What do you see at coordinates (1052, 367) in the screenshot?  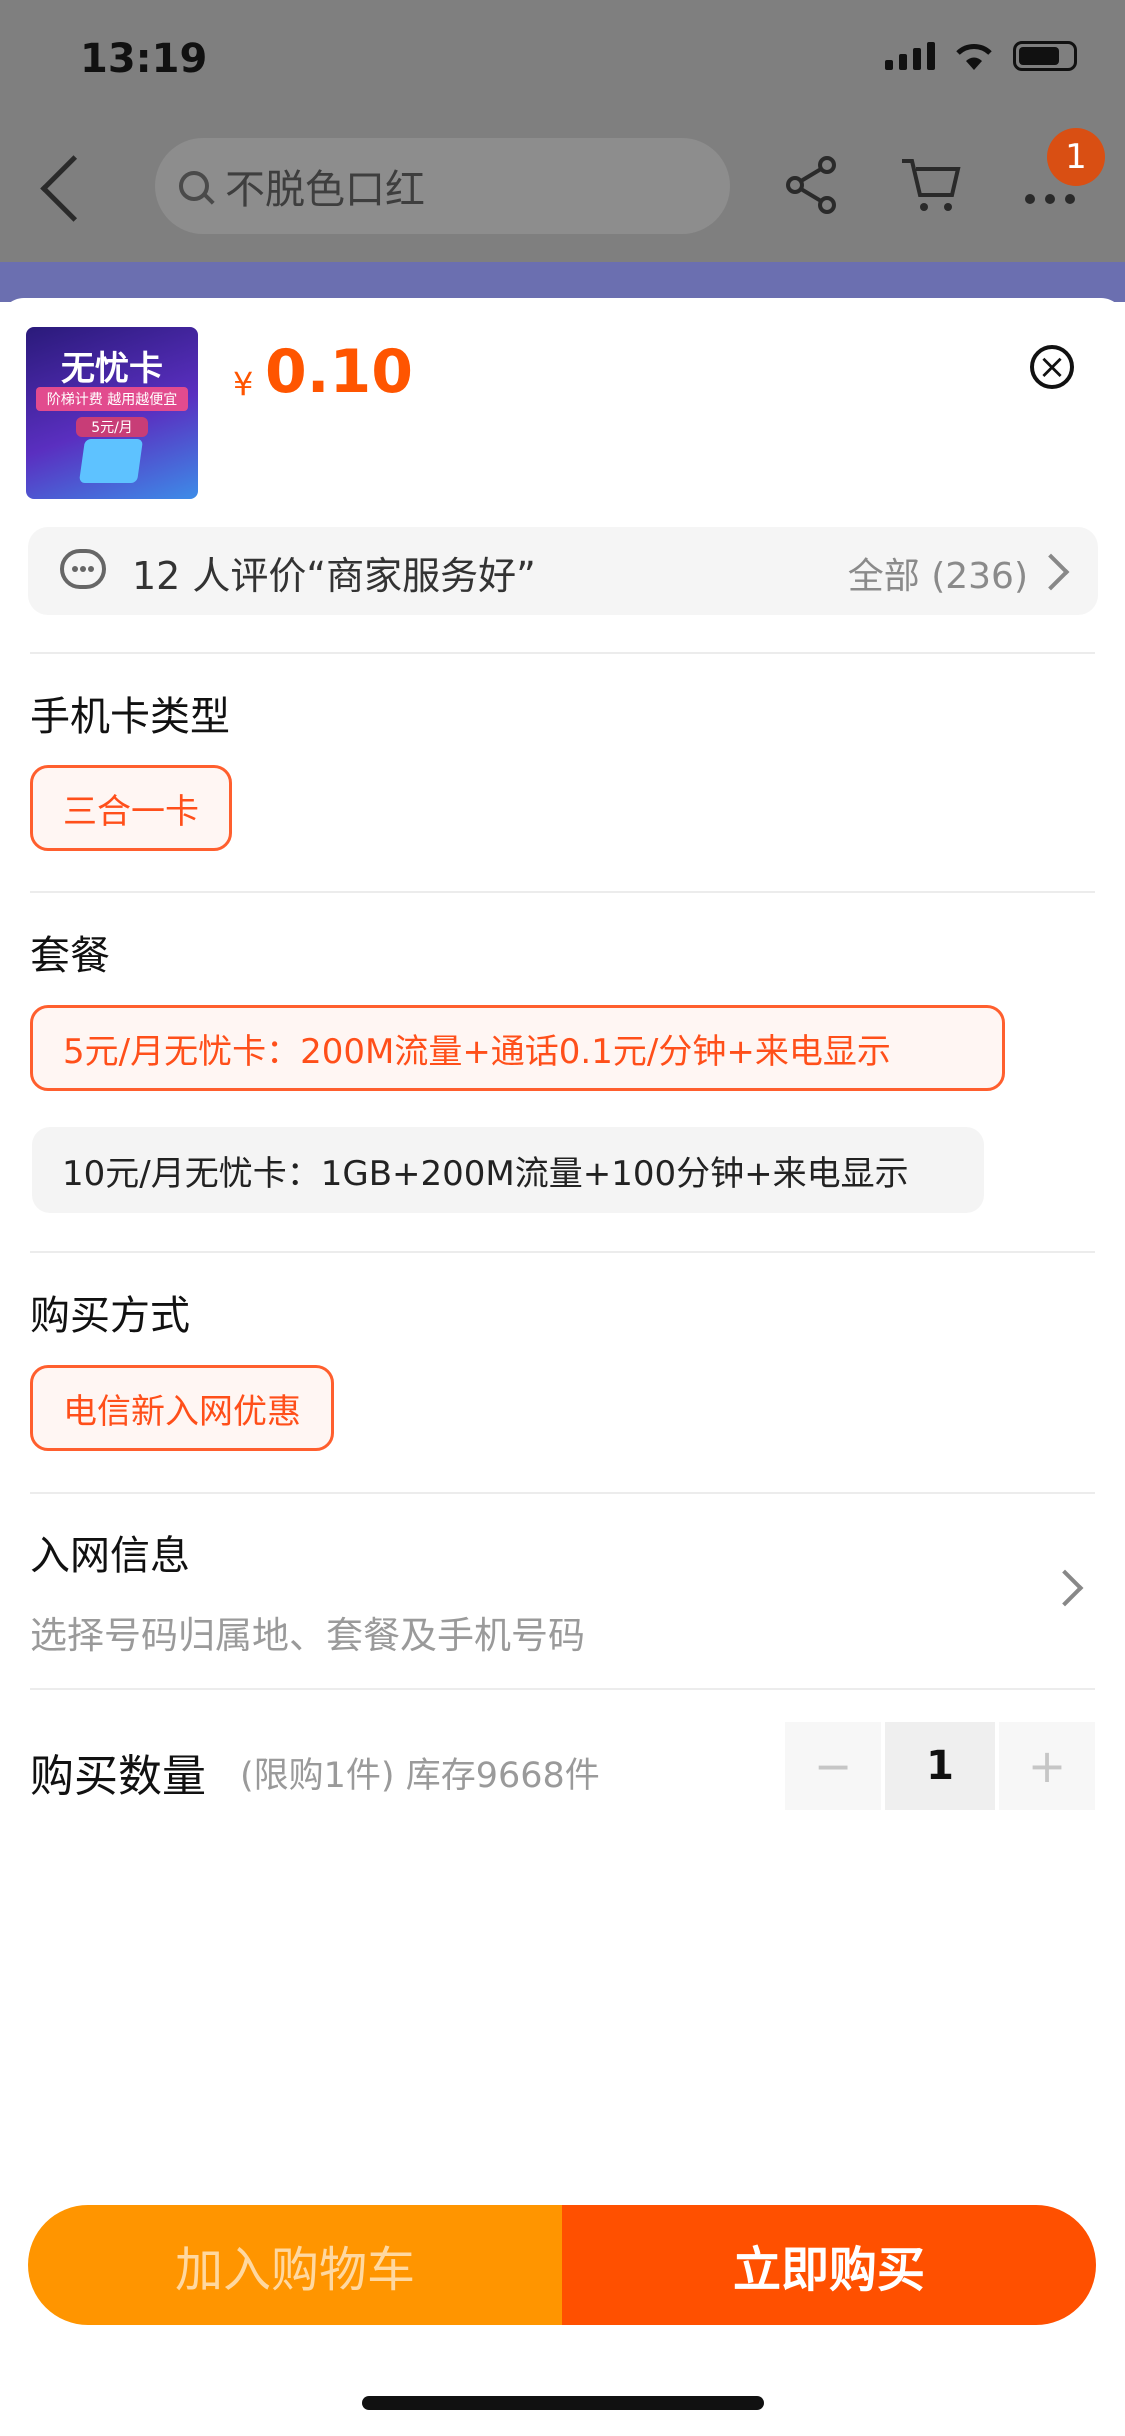 I see `close-icon: ×` at bounding box center [1052, 367].